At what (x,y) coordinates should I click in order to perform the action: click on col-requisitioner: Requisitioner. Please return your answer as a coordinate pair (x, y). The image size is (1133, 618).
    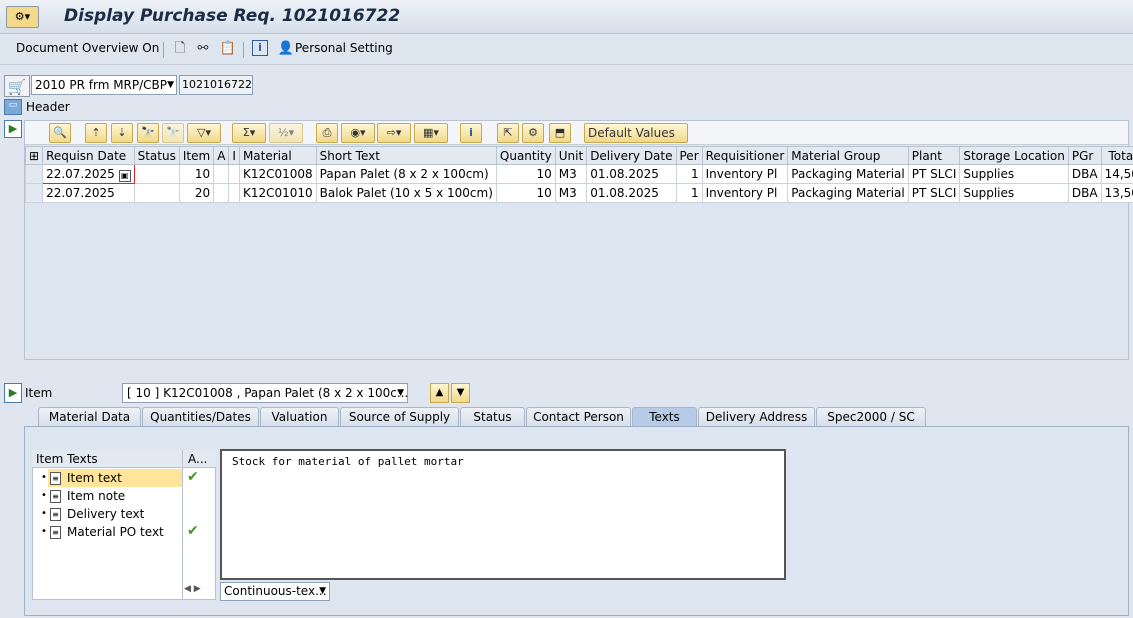
    Looking at the image, I should click on (745, 155).